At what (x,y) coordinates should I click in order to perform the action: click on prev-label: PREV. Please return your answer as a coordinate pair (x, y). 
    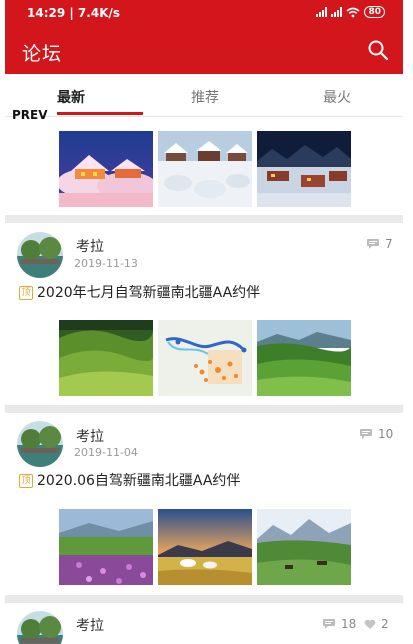
    Looking at the image, I should click on (30, 115).